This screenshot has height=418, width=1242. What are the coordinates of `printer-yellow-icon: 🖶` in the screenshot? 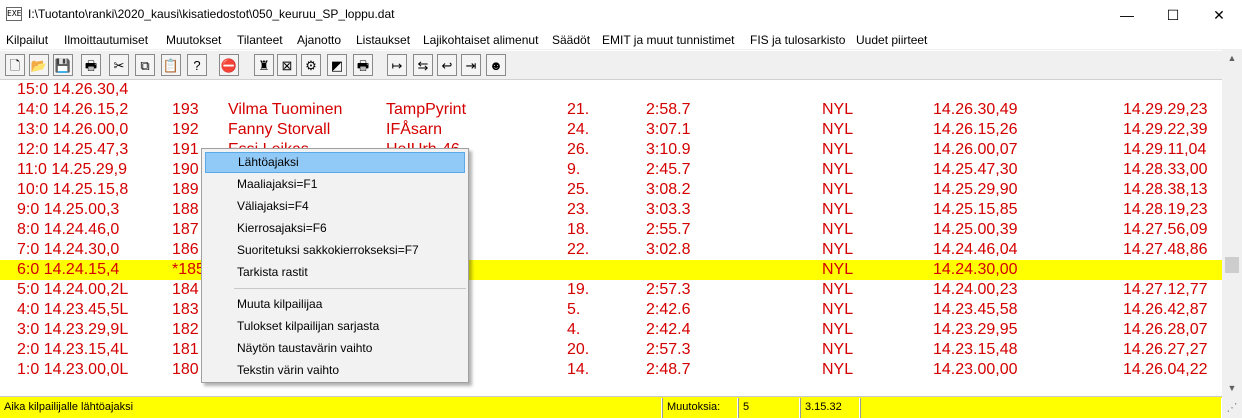 It's located at (363, 65).